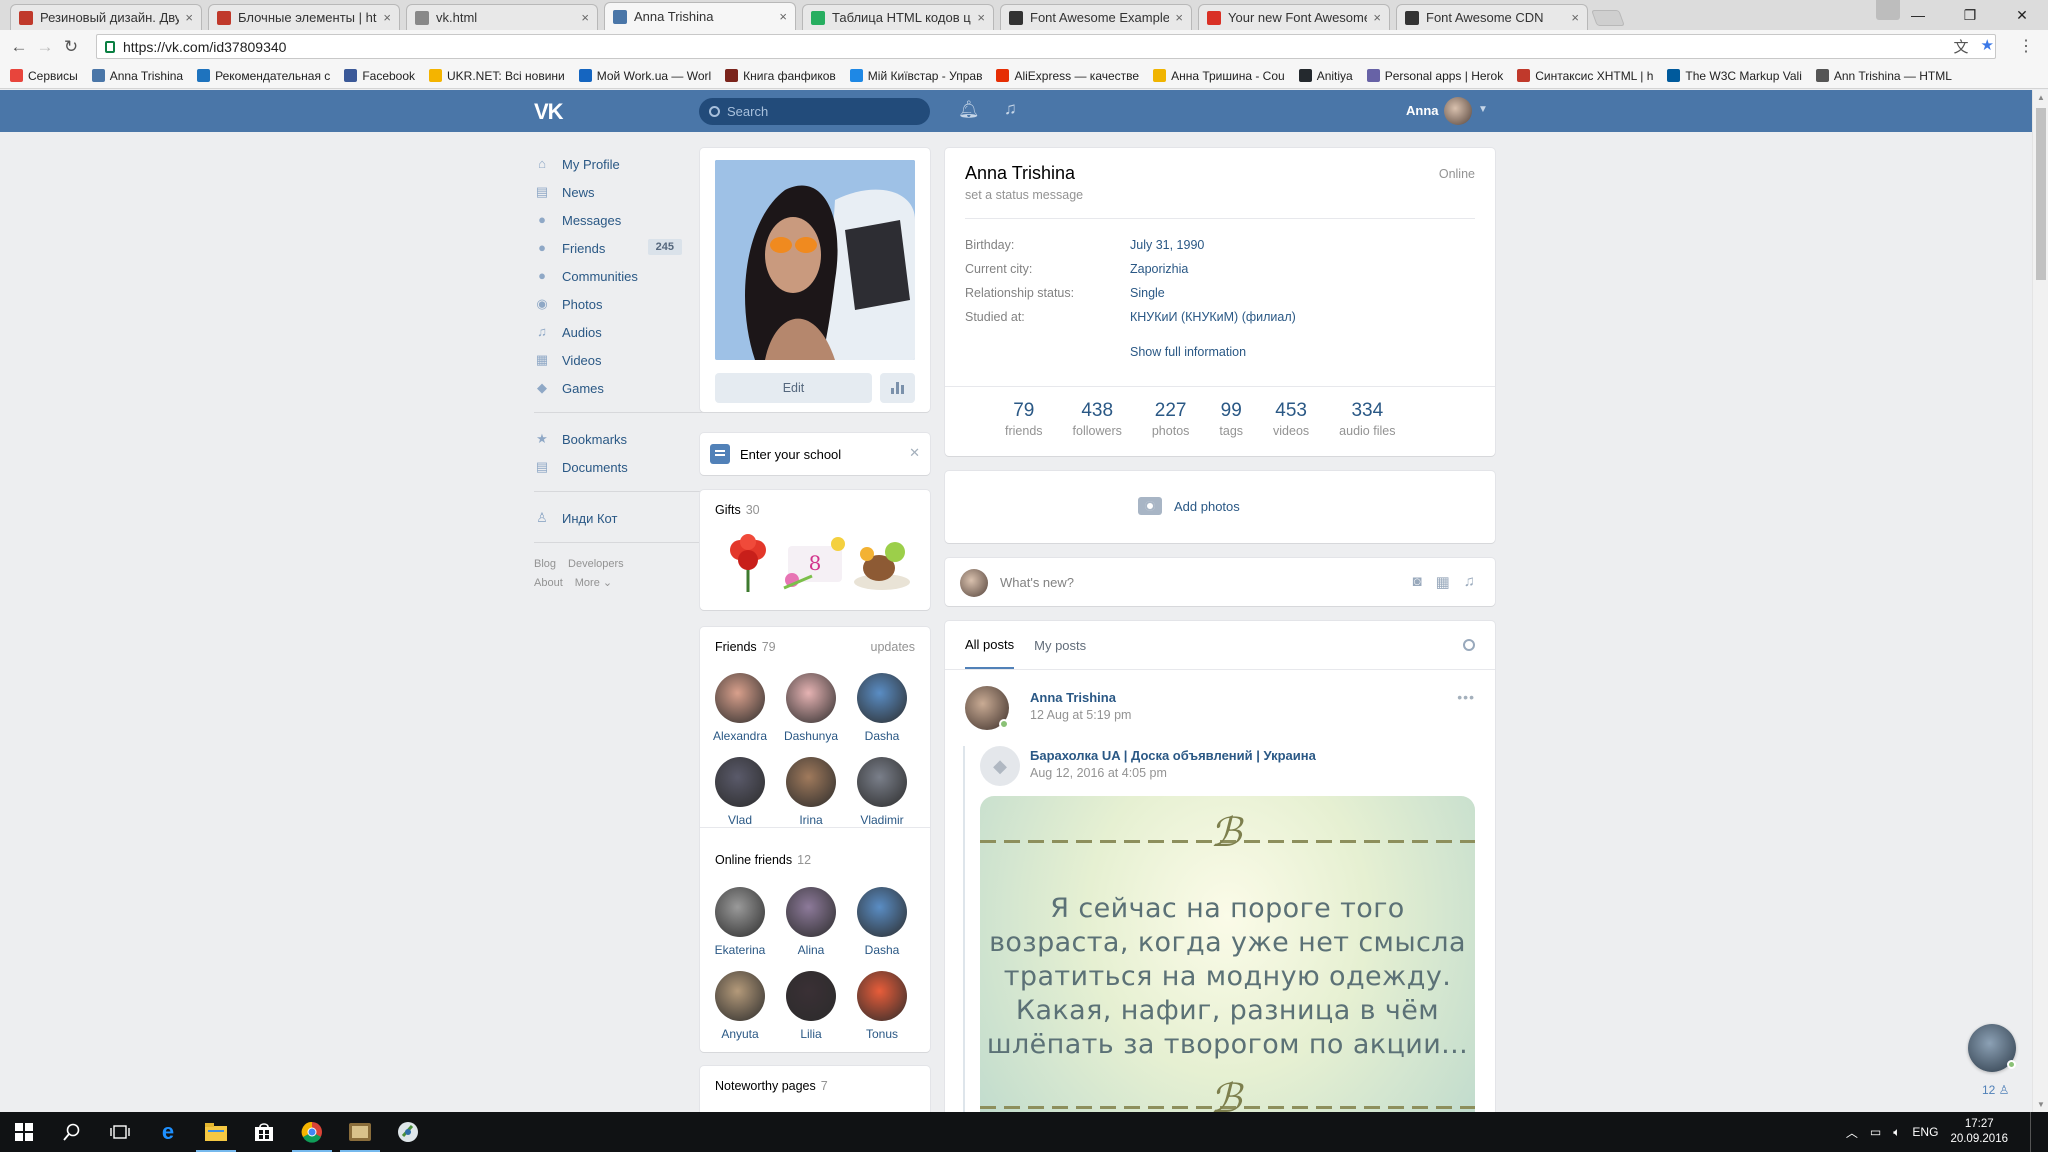 The height and width of the screenshot is (1152, 2048). I want to click on friend-item: Anyuta, so click(740, 1006).